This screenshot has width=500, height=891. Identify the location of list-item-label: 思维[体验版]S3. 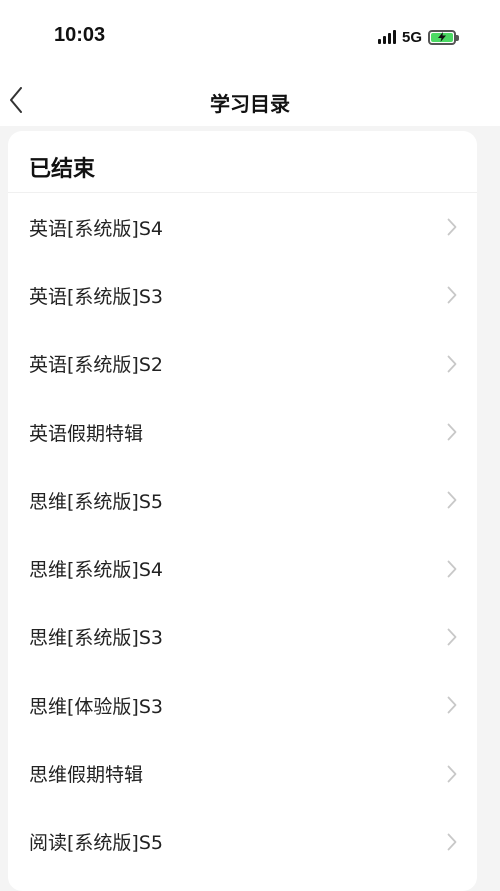
(96, 706).